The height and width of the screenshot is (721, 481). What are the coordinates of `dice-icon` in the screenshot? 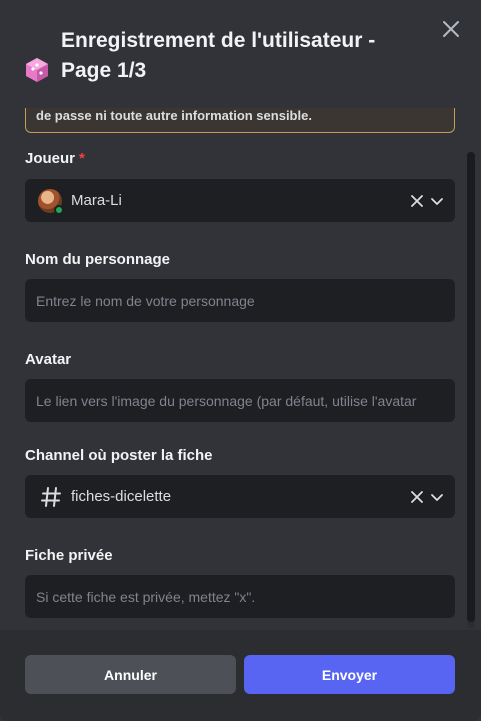 It's located at (37, 70).